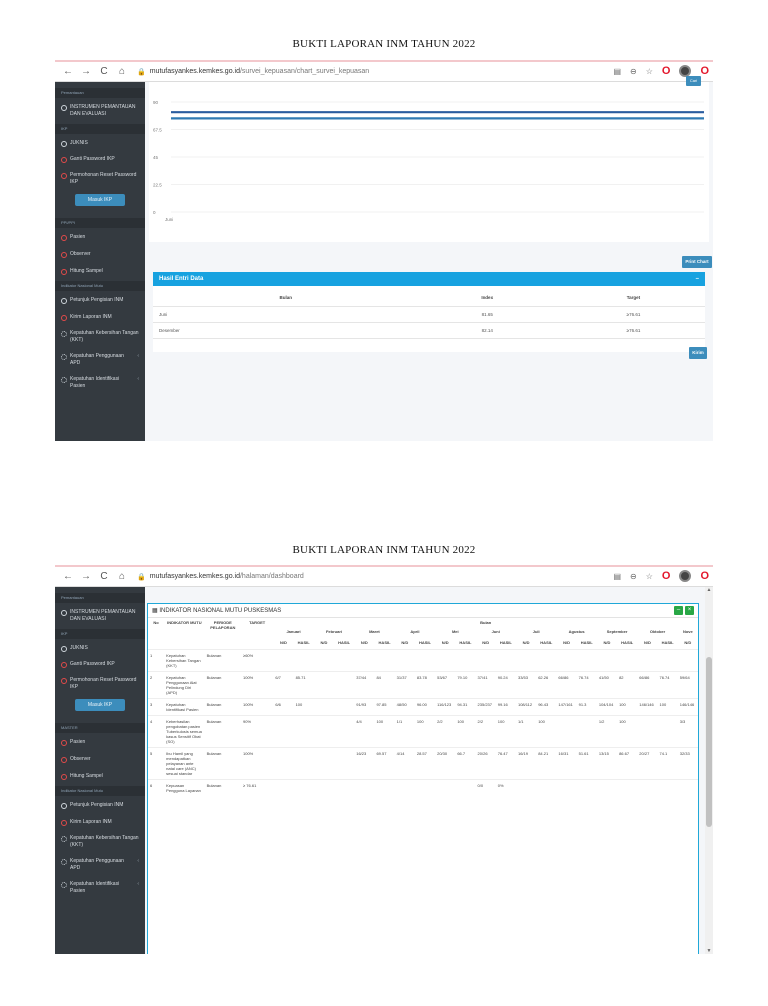 Image resolution: width=768 pixels, height=1006 pixels. Describe the element at coordinates (693, 81) in the screenshot. I see `cari-button: Cari` at that location.